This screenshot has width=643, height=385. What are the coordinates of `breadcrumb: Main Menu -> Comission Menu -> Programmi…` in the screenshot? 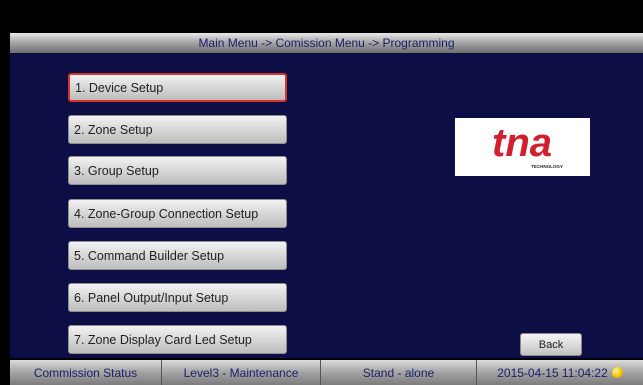 It's located at (326, 43).